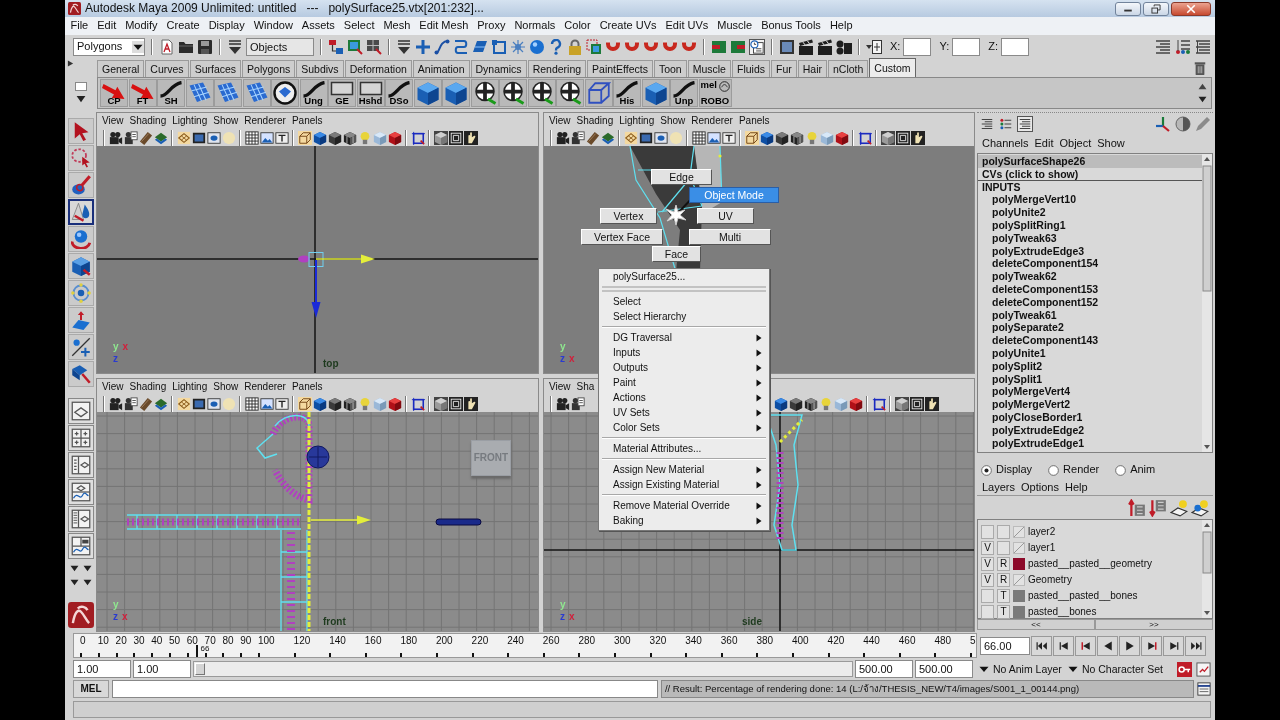 The image size is (1280, 720). What do you see at coordinates (160, 403) in the screenshot?
I see `layered-planes-icon` at bounding box center [160, 403].